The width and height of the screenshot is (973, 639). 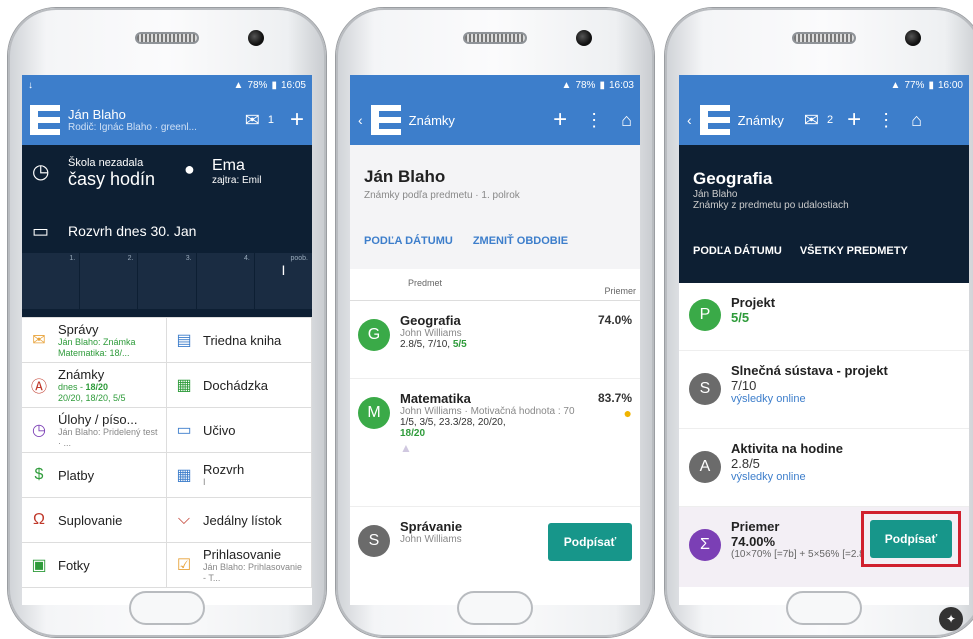 I want to click on status-bar: ▲ 77% ▮ 16:00, so click(x=824, y=85).